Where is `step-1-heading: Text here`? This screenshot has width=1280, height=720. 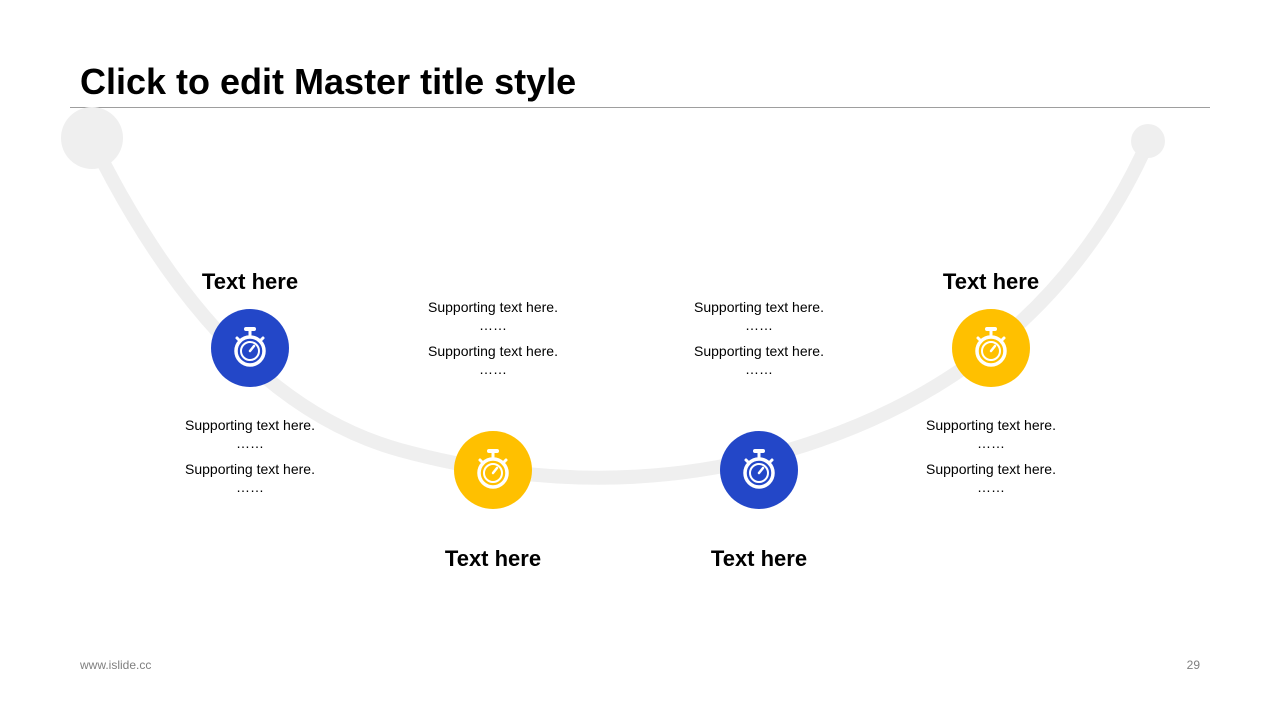
step-1-heading: Text here is located at coordinates (250, 281).